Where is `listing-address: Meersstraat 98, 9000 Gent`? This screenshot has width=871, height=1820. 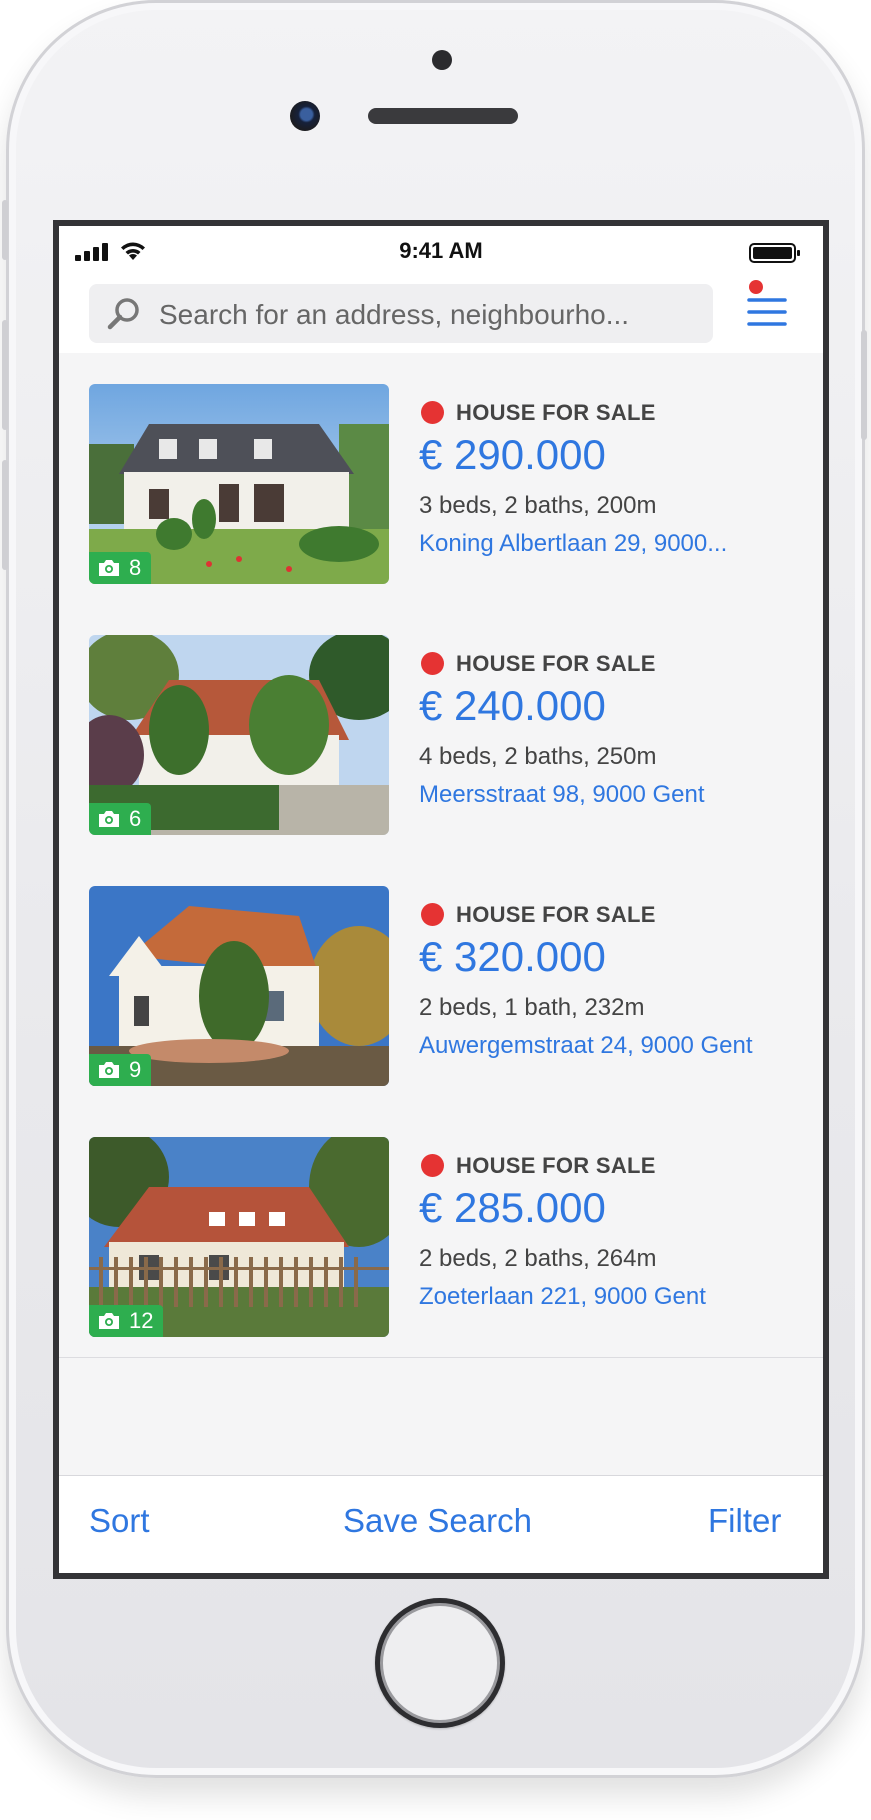
listing-address: Meersstraat 98, 9000 Gent is located at coordinates (562, 795).